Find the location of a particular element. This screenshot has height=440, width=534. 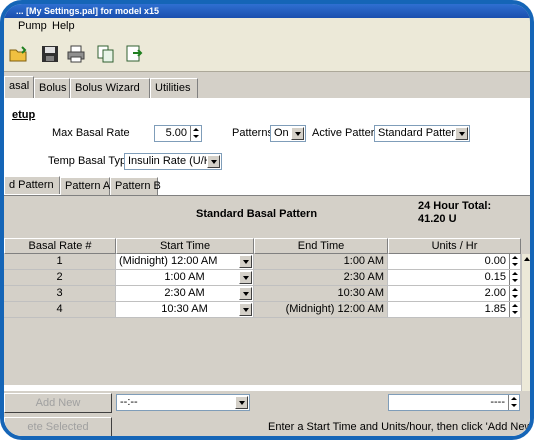

vertical-scrollbar is located at coordinates (525, 329).